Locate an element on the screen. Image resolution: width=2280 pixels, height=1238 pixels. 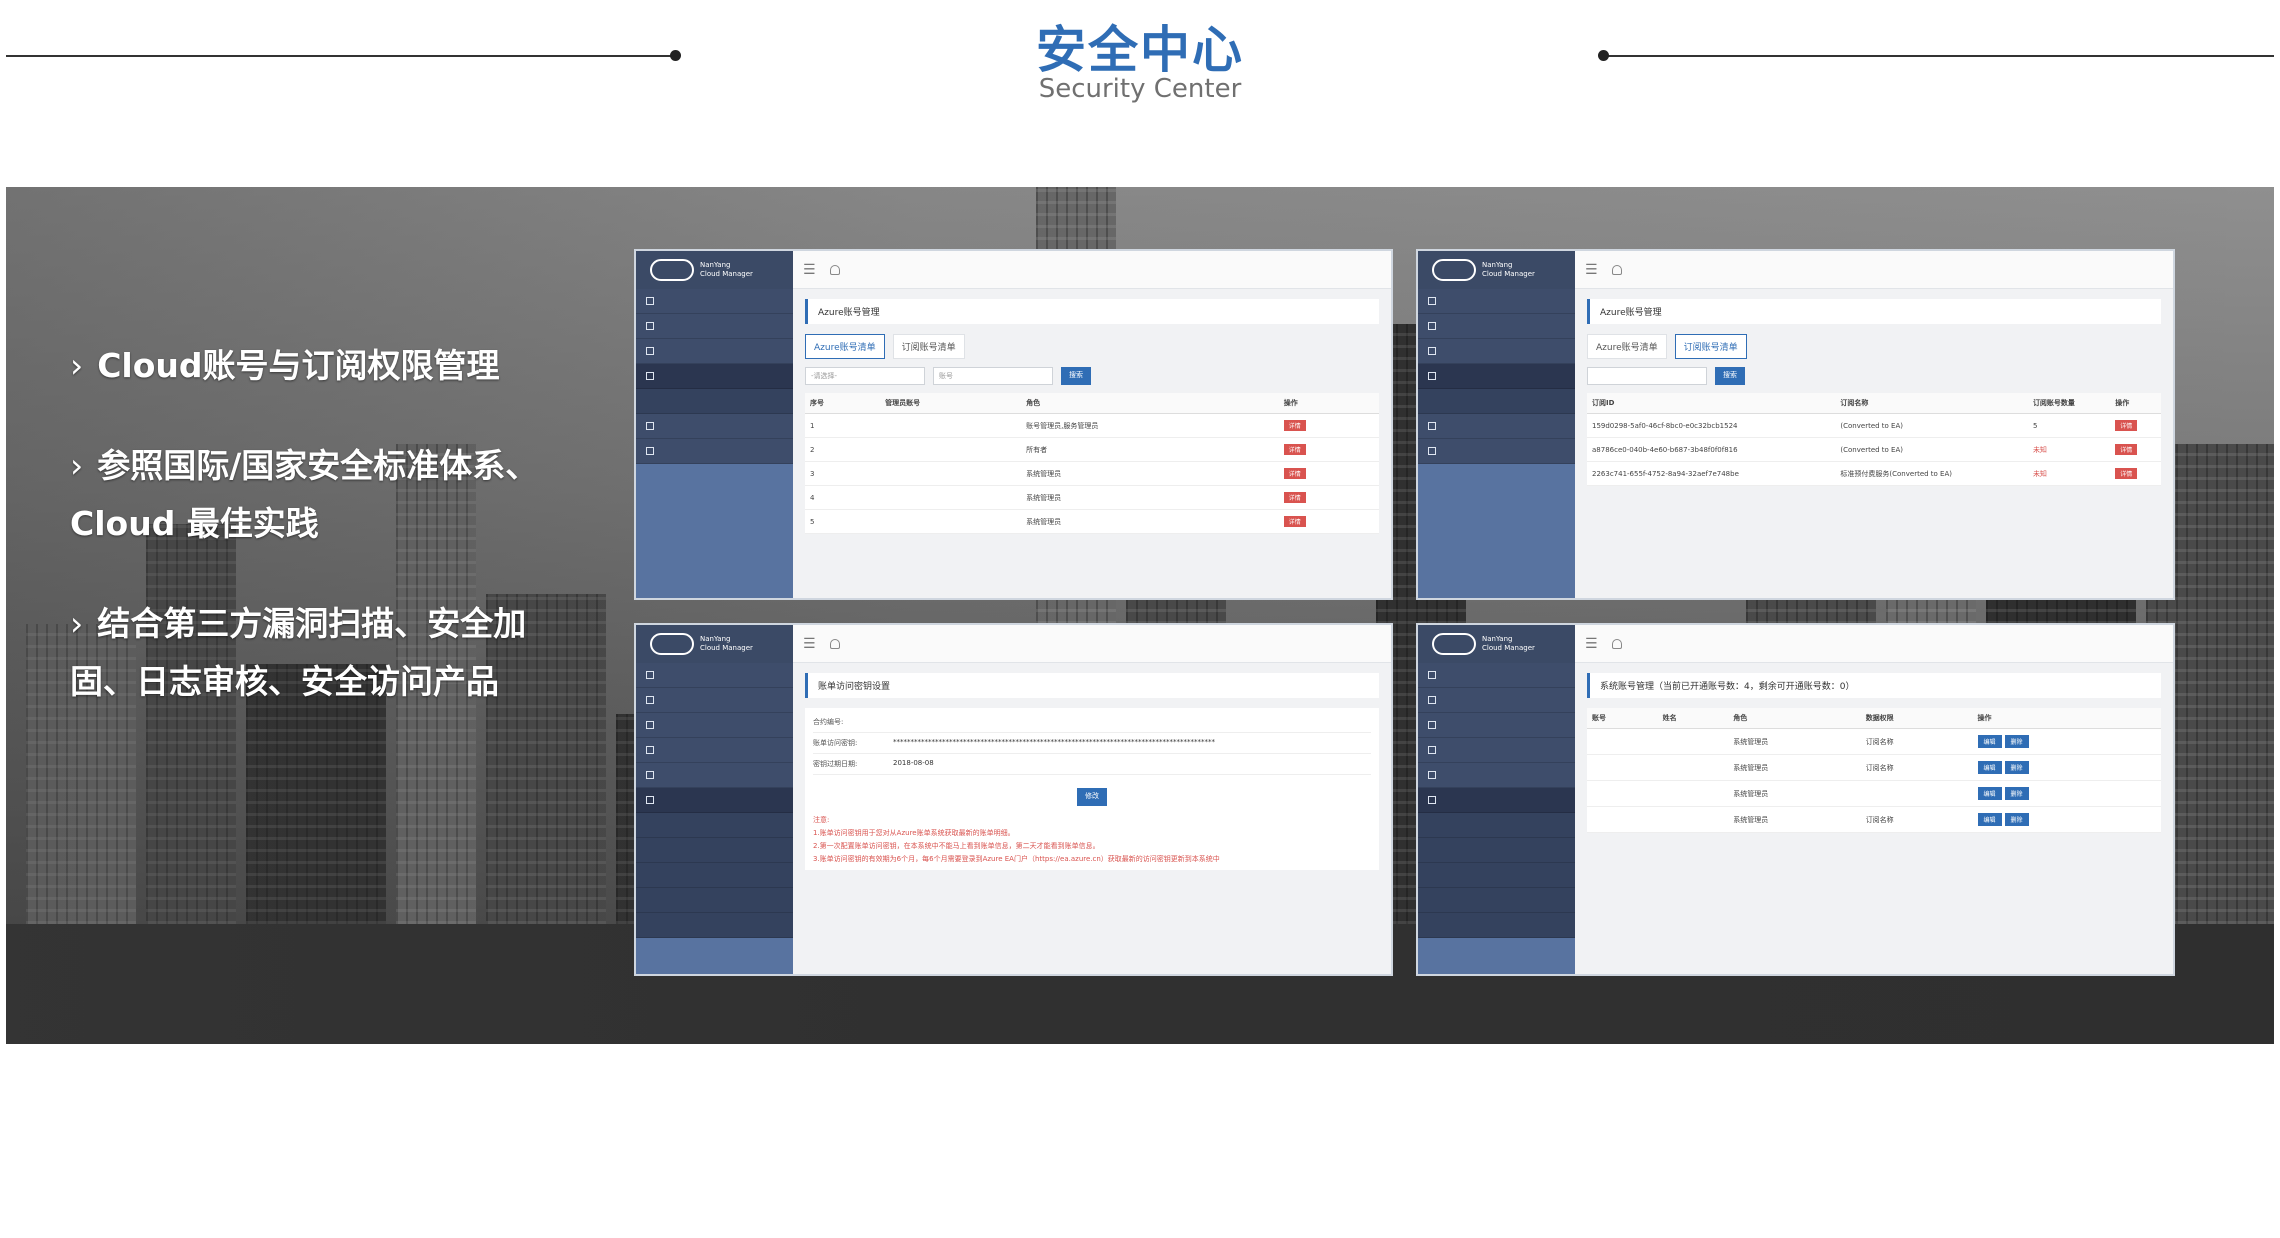
app-logo: NanYang Cloud Manager is located at coordinates (1496, 270).